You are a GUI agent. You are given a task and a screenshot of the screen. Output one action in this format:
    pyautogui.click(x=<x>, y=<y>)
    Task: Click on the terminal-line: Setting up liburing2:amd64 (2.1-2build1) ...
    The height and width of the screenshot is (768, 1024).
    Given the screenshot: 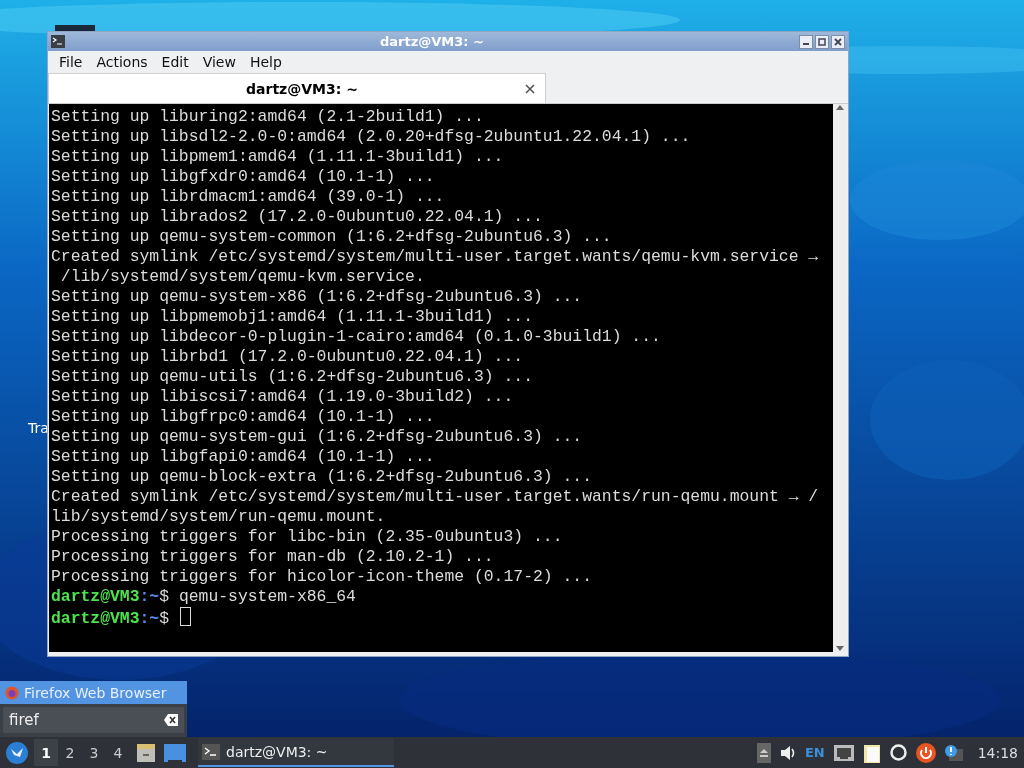 What is the action you would take?
    pyautogui.click(x=268, y=117)
    